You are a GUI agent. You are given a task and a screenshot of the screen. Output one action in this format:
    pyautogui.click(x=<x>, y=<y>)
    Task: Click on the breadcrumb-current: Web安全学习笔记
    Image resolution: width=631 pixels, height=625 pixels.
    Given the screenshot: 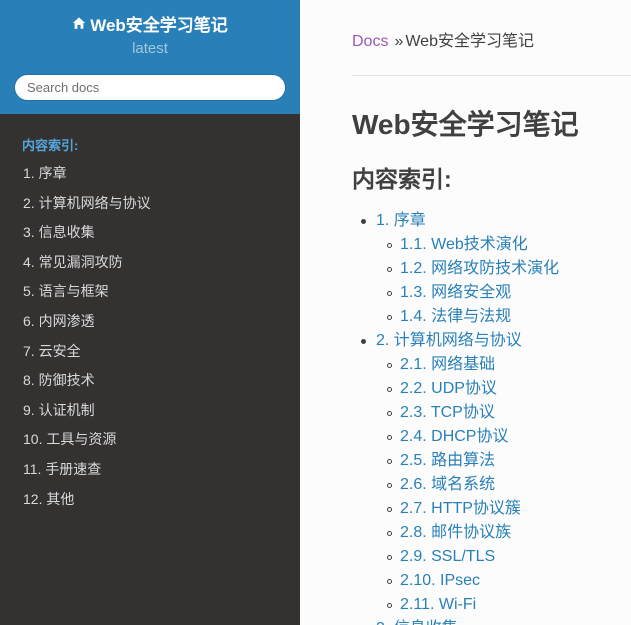 What is the action you would take?
    pyautogui.click(x=469, y=41)
    